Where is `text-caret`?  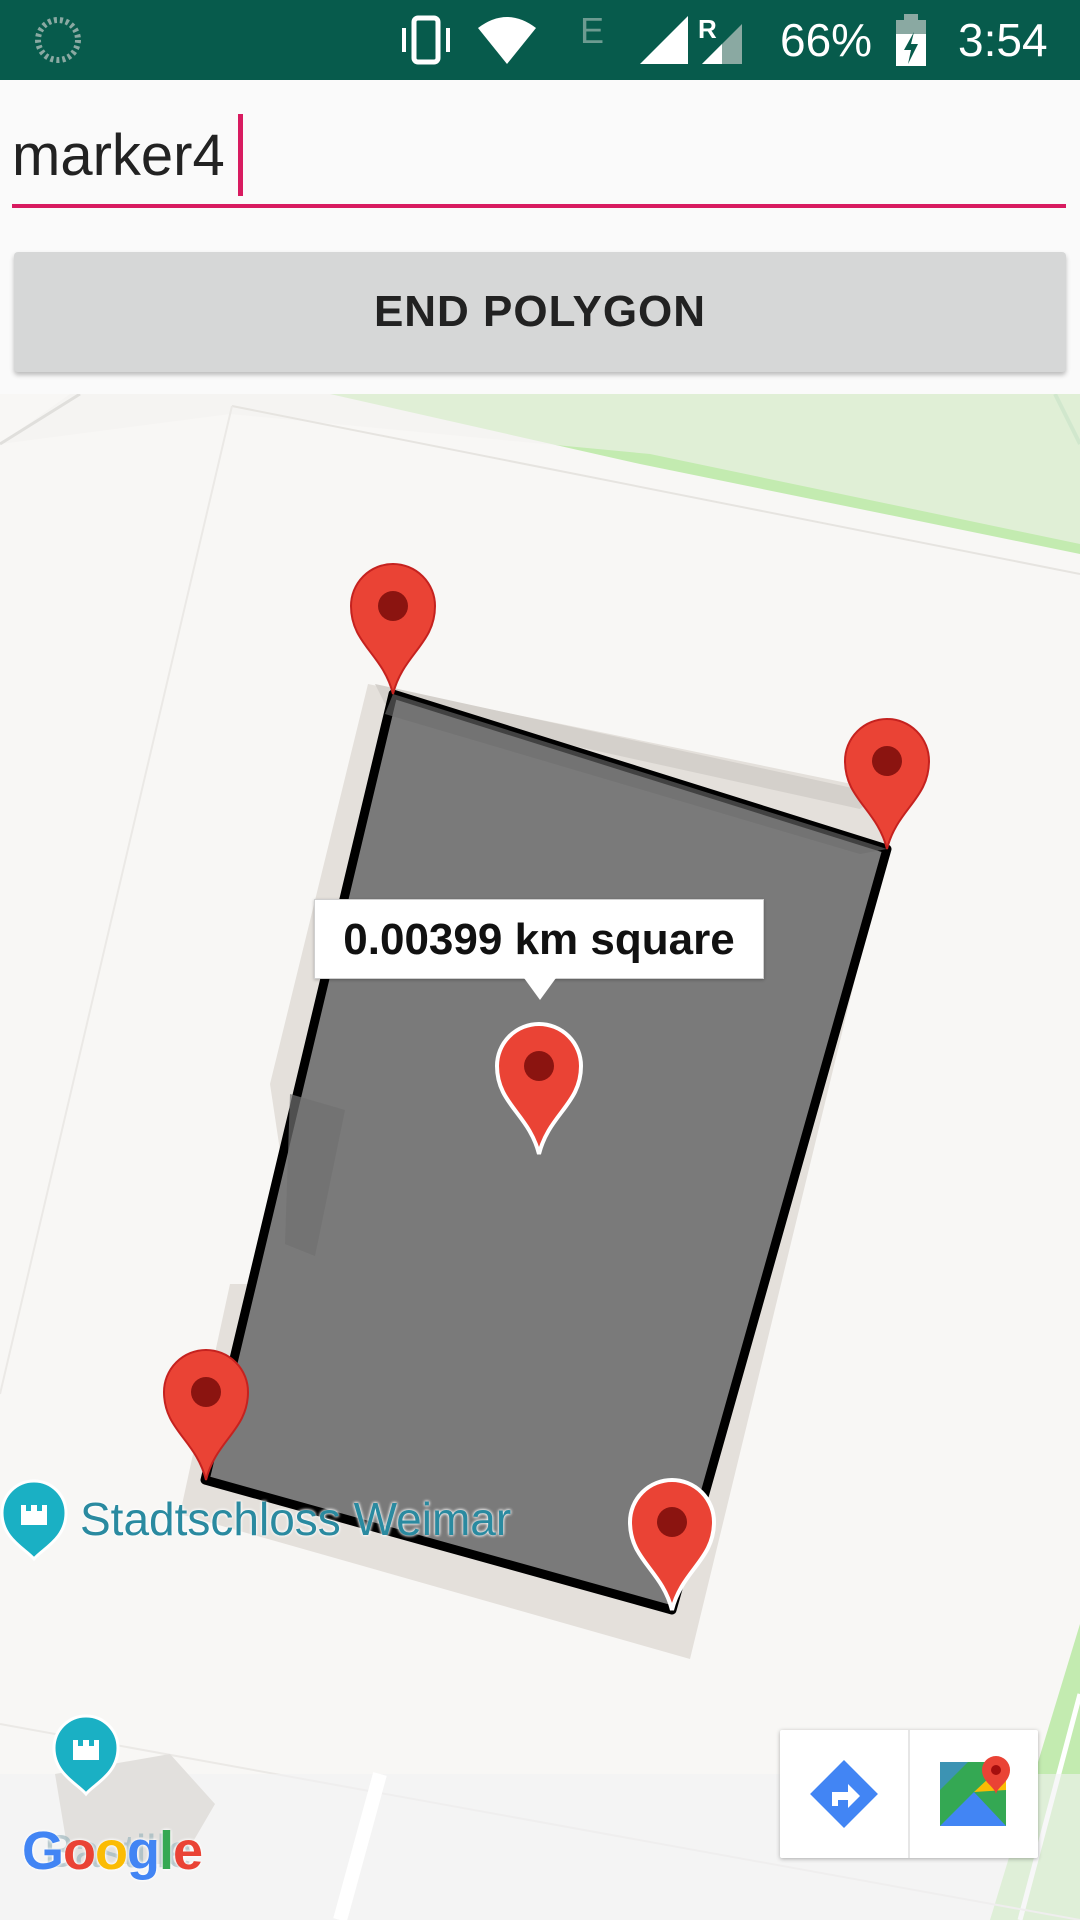 text-caret is located at coordinates (240, 155).